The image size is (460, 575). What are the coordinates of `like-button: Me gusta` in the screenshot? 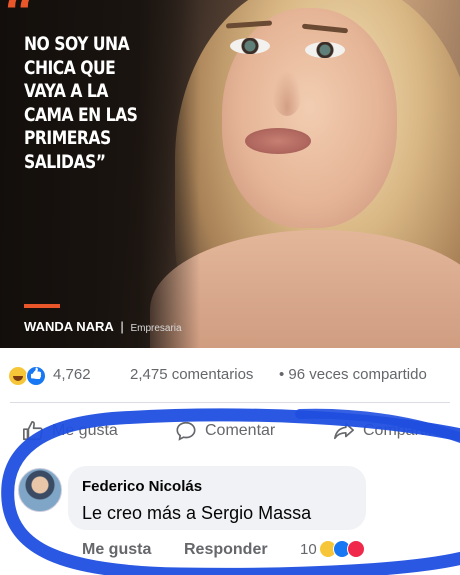 It's located at (70, 431).